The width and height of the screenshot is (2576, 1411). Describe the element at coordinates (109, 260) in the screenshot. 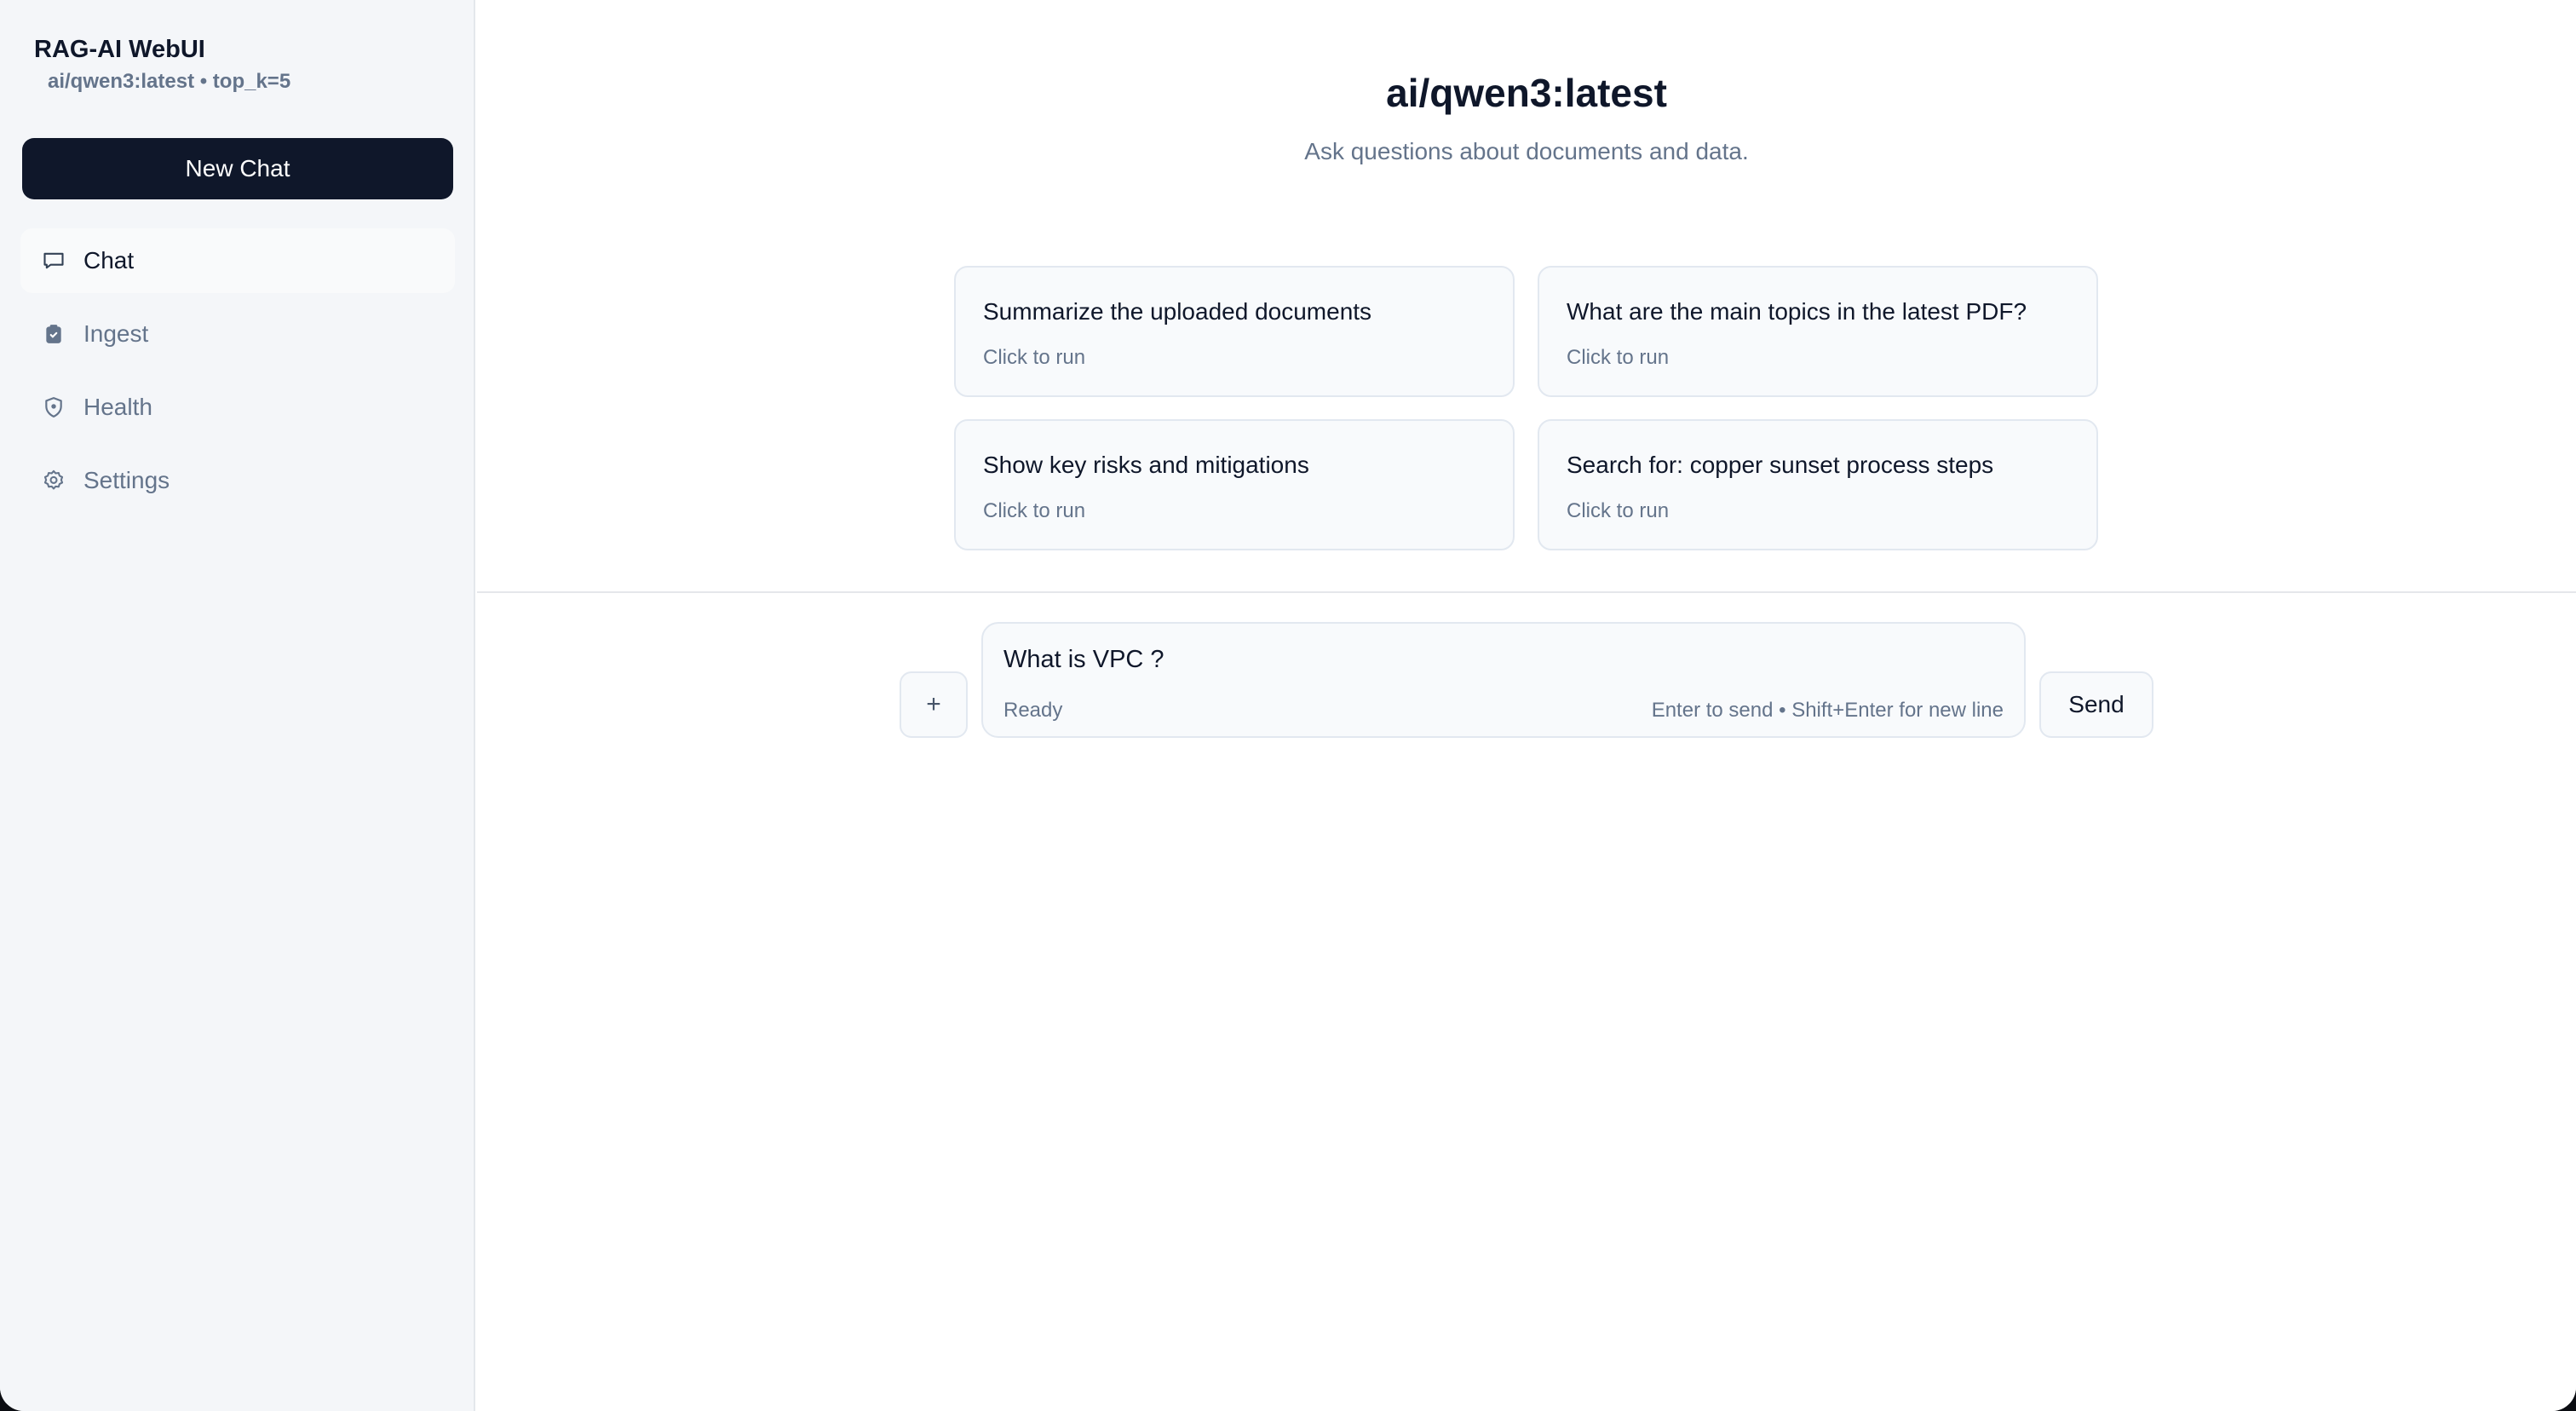

I see `sidebar-item-label: Chat` at that location.